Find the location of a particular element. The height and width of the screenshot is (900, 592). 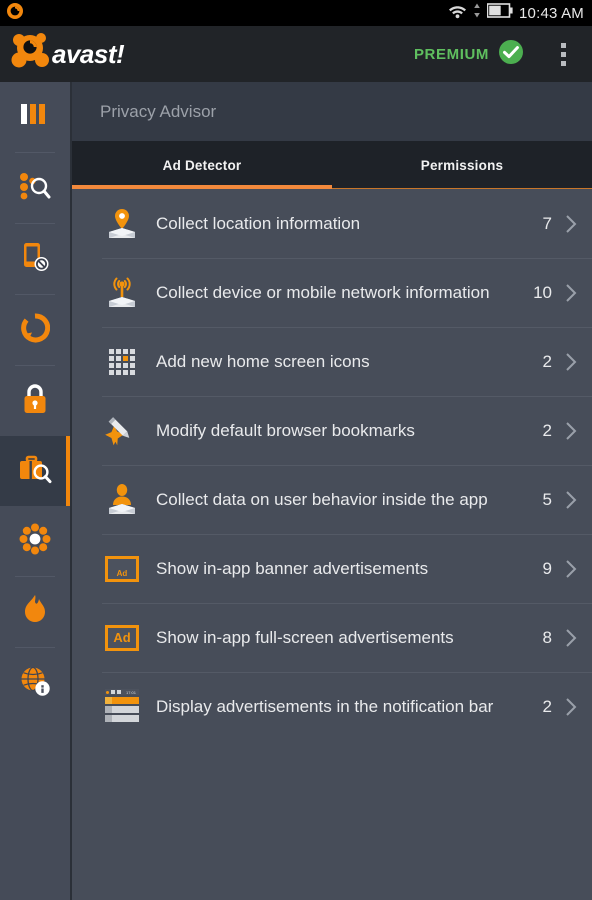

list-item: Modify default browser bookmarks 2 is located at coordinates (332, 430).